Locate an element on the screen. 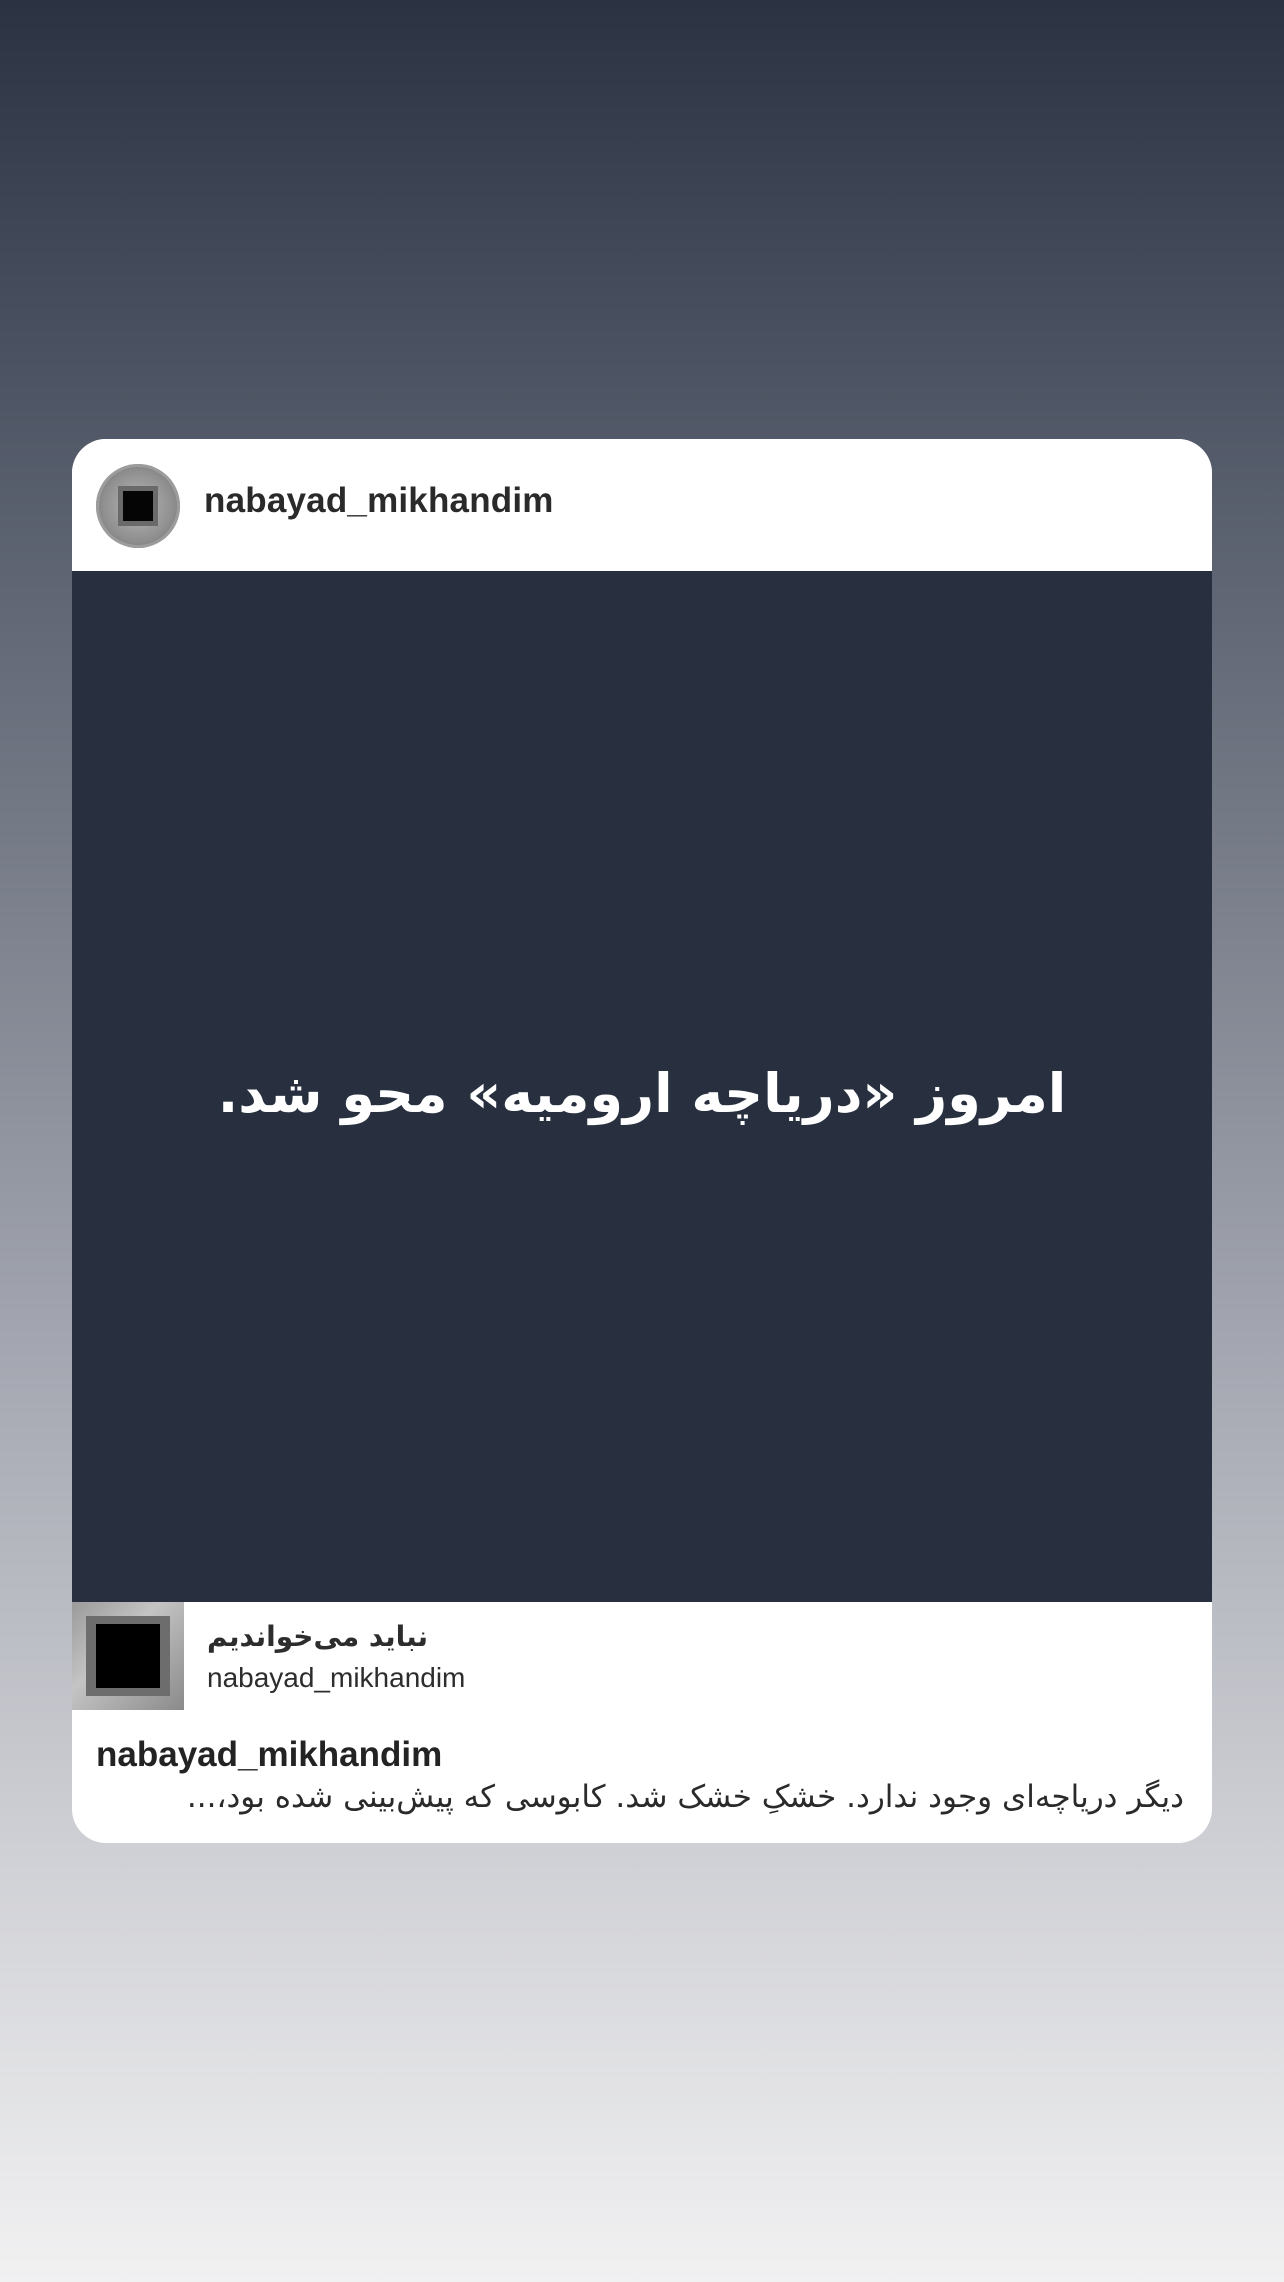 The width and height of the screenshot is (1284, 2282). post-text: امروز «دریاچه ارومیه» محو شد. is located at coordinates (642, 1093).